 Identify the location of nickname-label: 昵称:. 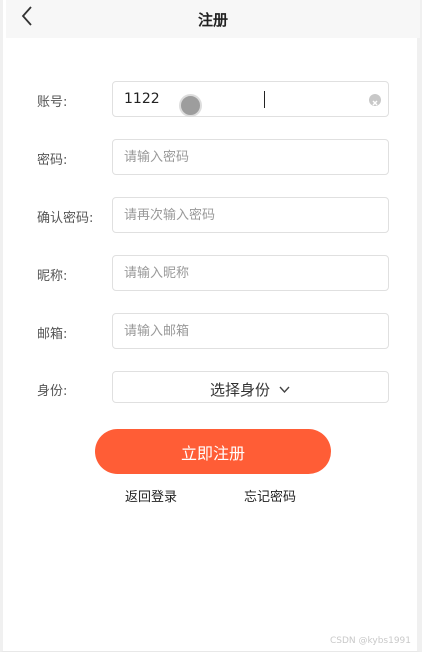
(52, 276).